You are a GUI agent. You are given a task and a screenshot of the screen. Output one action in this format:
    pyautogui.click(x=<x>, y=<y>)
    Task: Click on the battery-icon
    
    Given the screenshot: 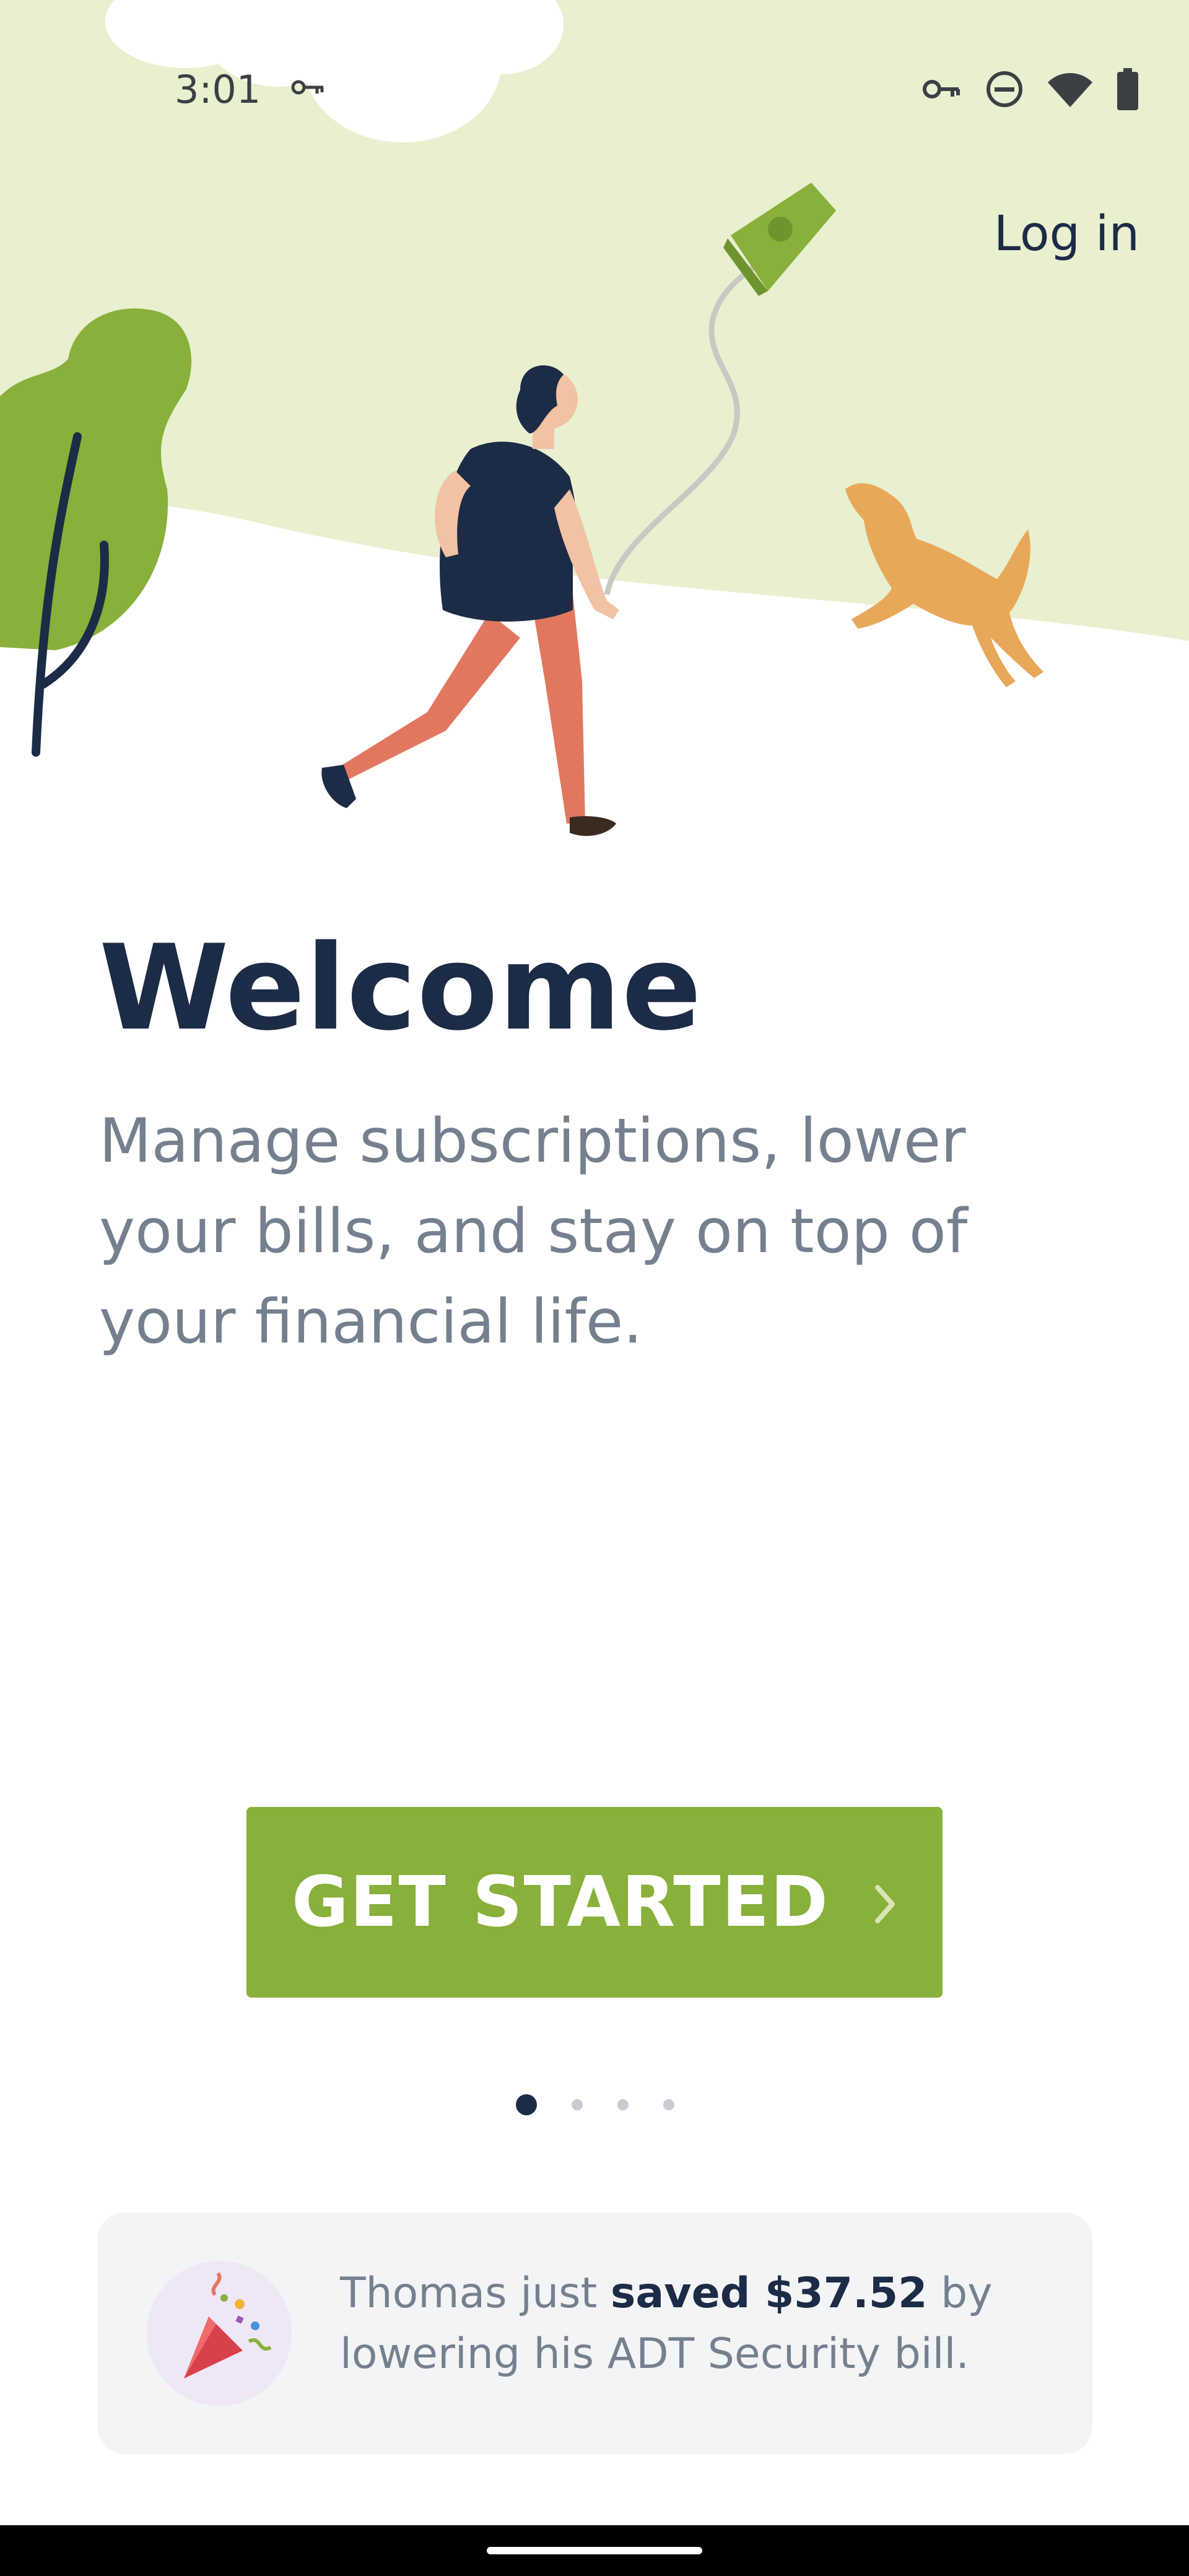 What is the action you would take?
    pyautogui.click(x=1127, y=90)
    